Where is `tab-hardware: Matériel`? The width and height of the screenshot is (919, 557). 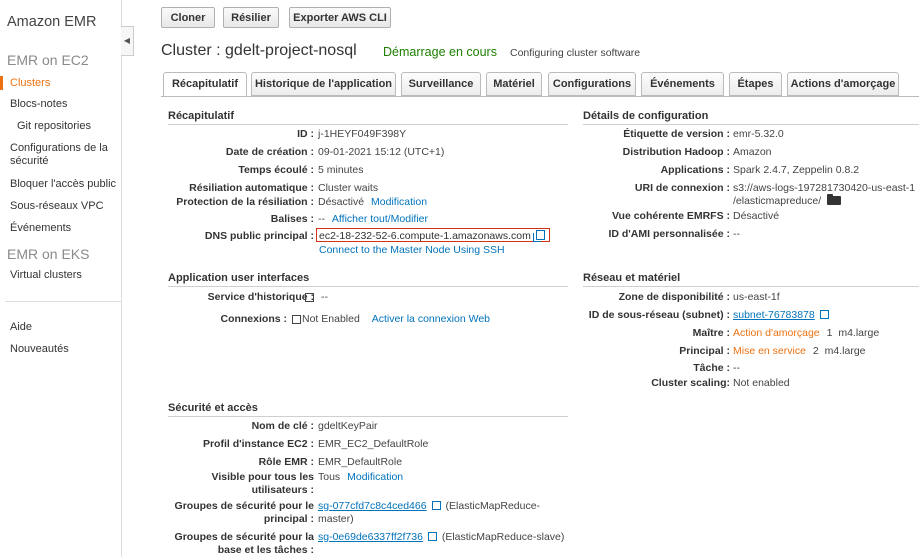 tab-hardware: Matériel is located at coordinates (514, 84).